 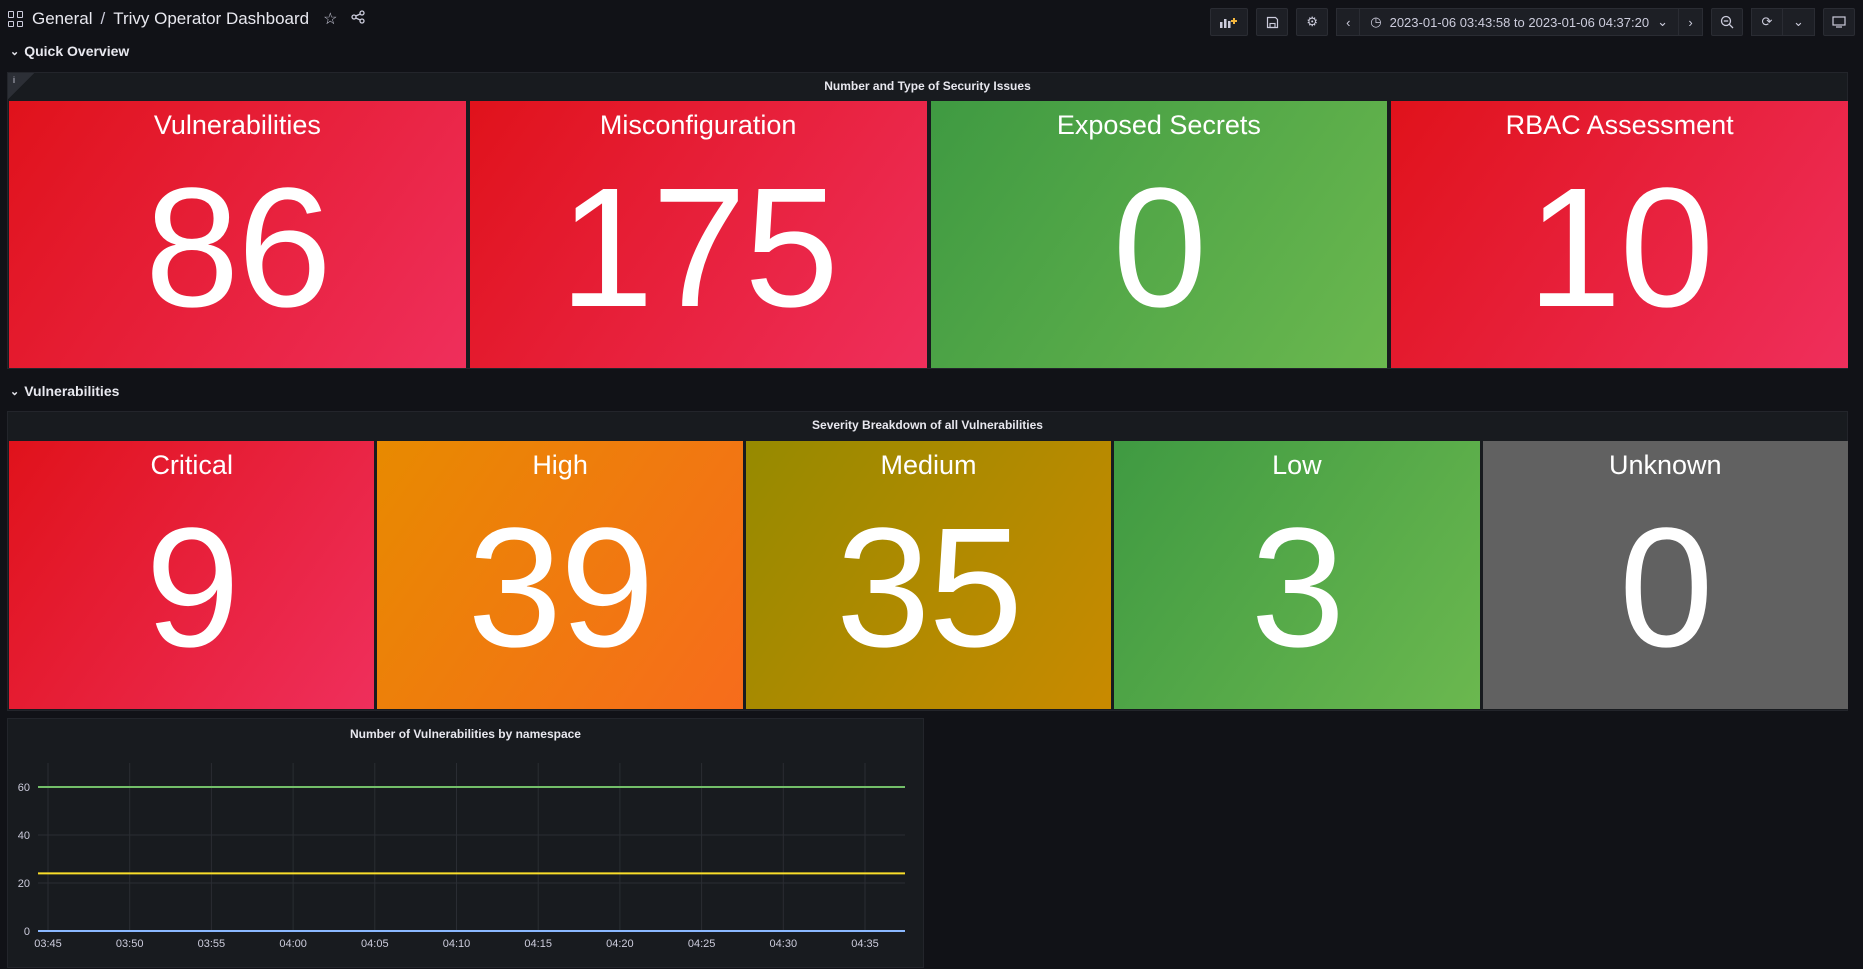 I want to click on save-icon, so click(x=1272, y=22).